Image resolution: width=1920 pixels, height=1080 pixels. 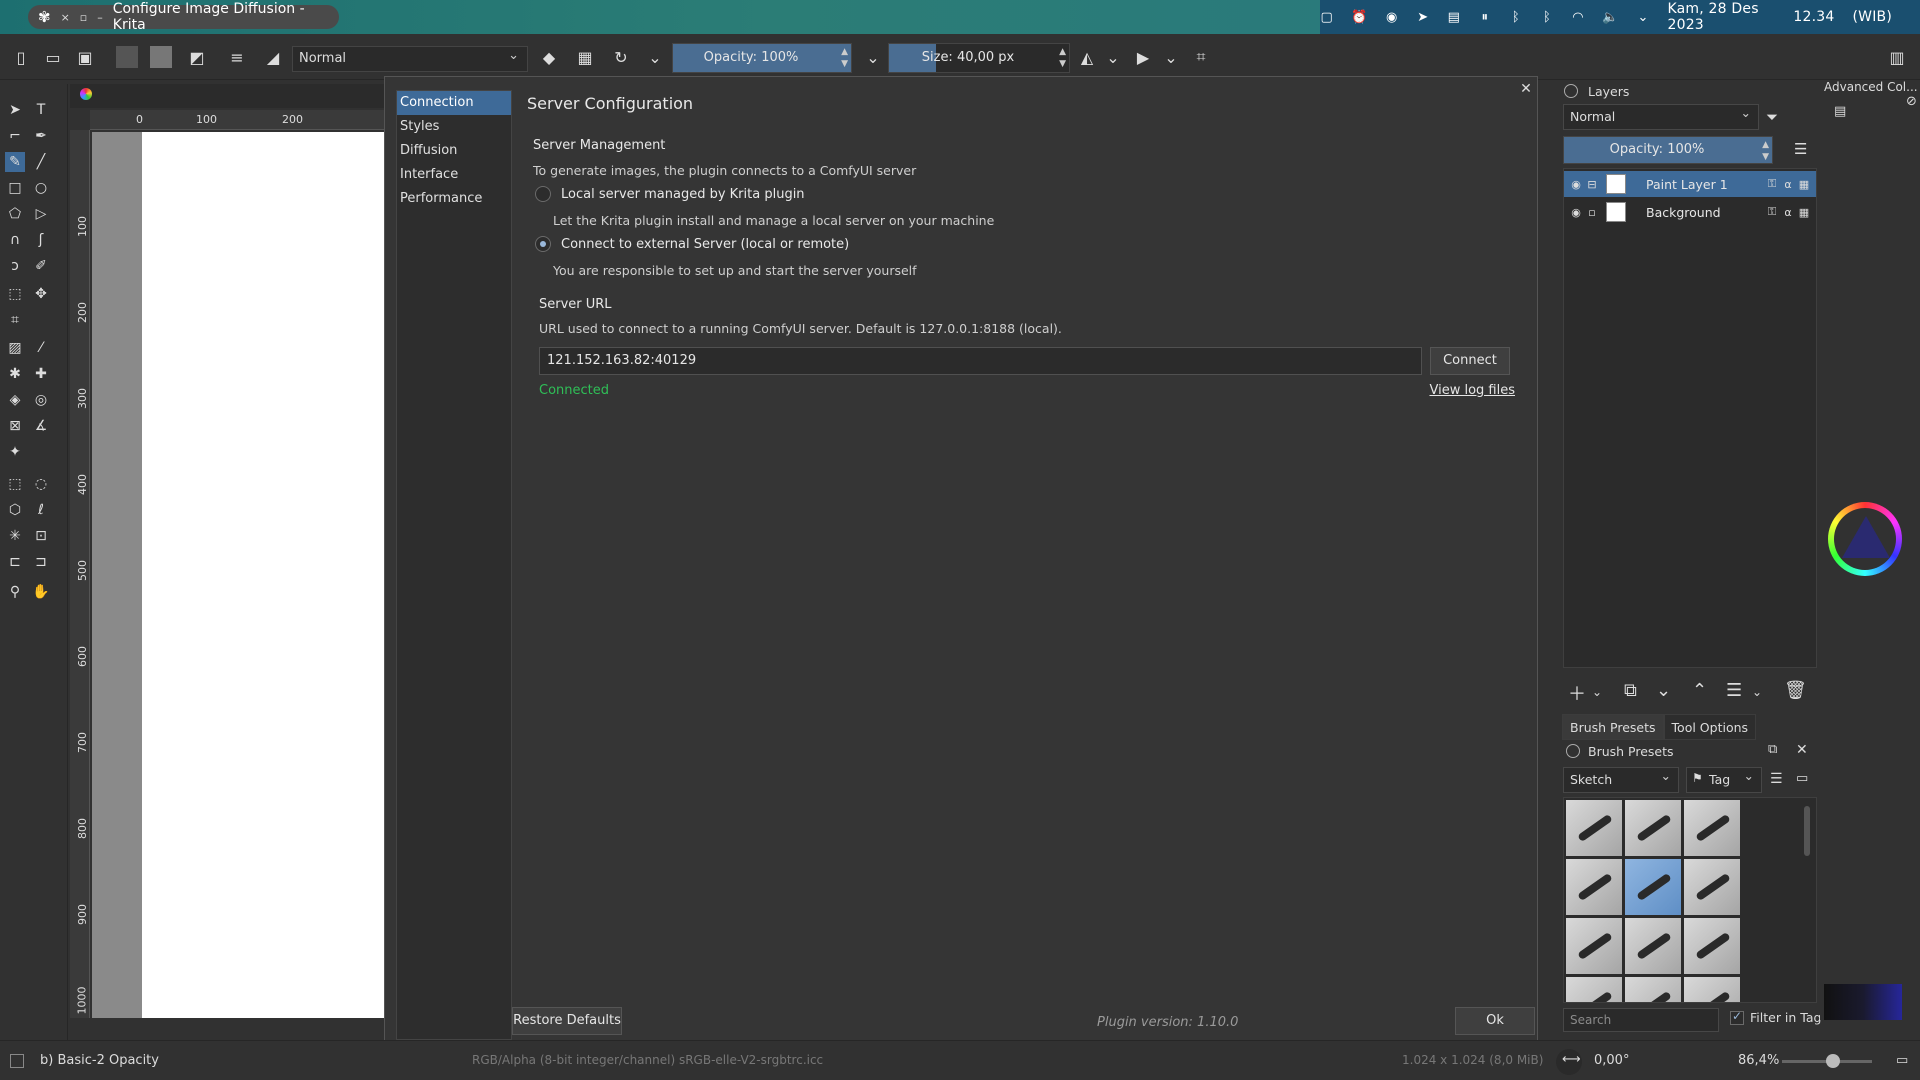 What do you see at coordinates (1710, 727) in the screenshot?
I see `tab-tool-options: Tool Options` at bounding box center [1710, 727].